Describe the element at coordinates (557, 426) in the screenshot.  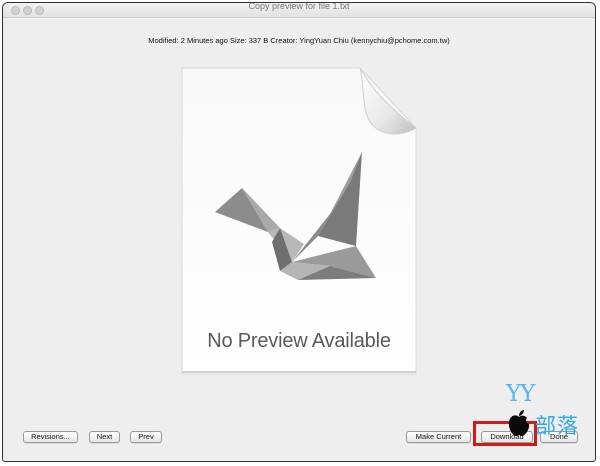
I see `watermark-blog: 部落` at that location.